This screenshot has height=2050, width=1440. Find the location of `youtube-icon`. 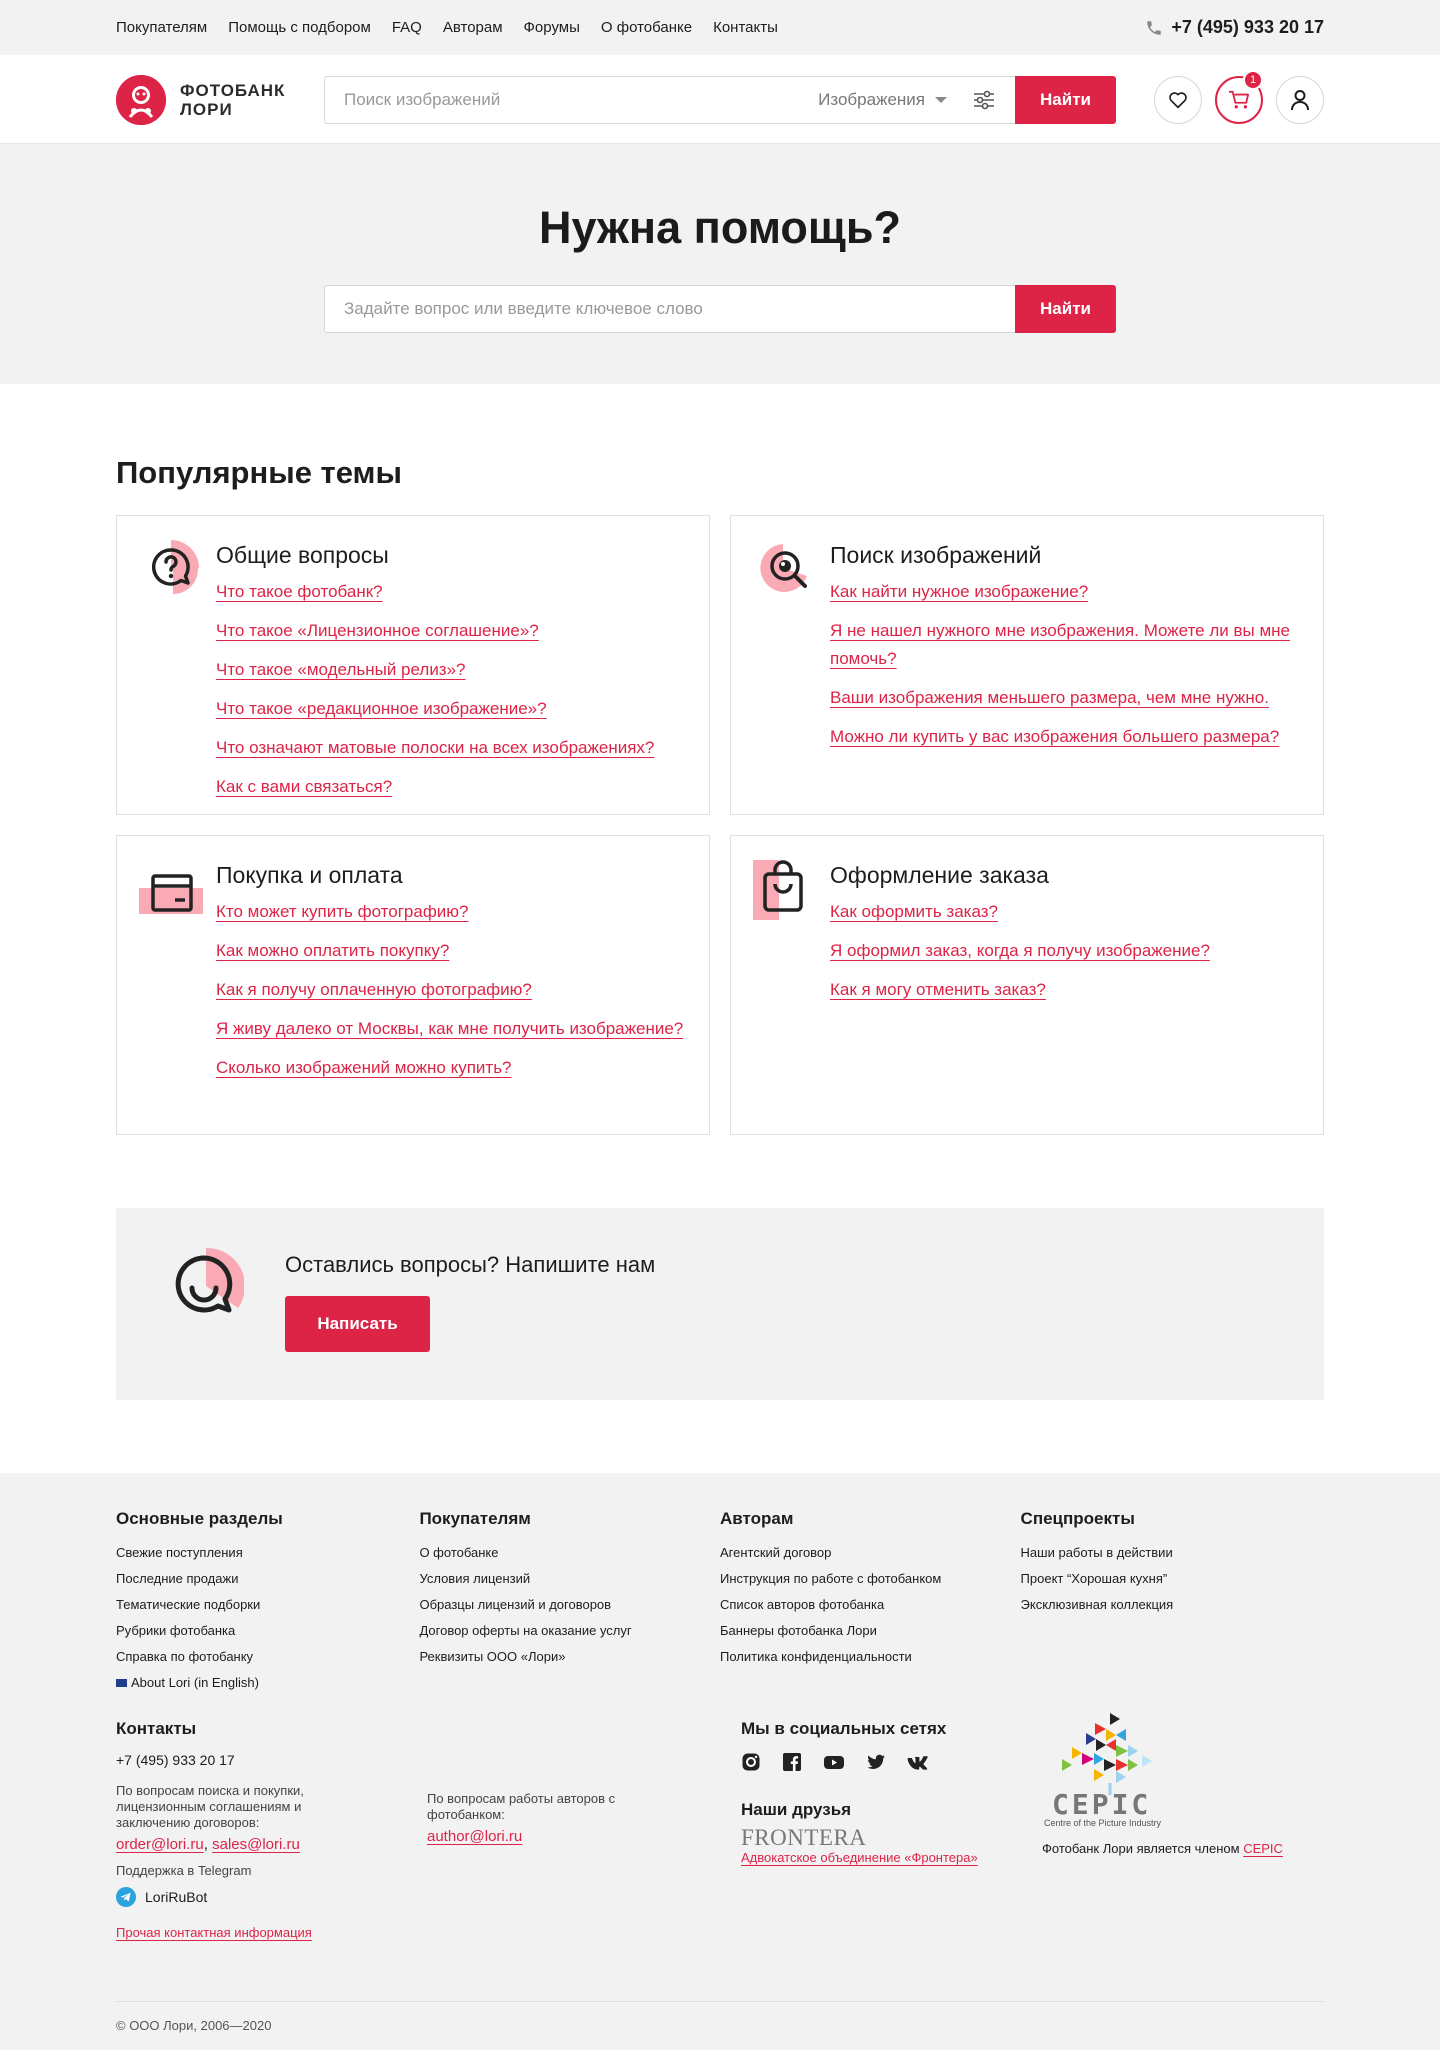

youtube-icon is located at coordinates (834, 1762).